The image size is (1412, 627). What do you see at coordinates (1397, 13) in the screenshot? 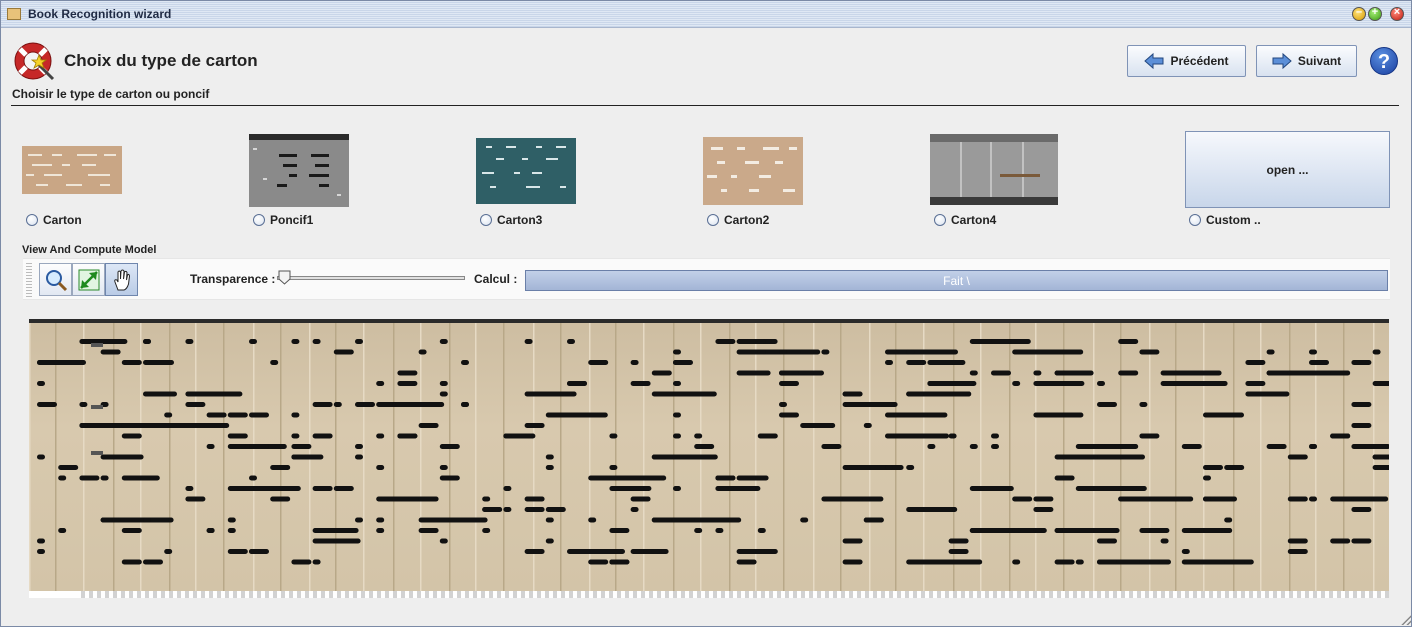
I see `close-button: ×` at bounding box center [1397, 13].